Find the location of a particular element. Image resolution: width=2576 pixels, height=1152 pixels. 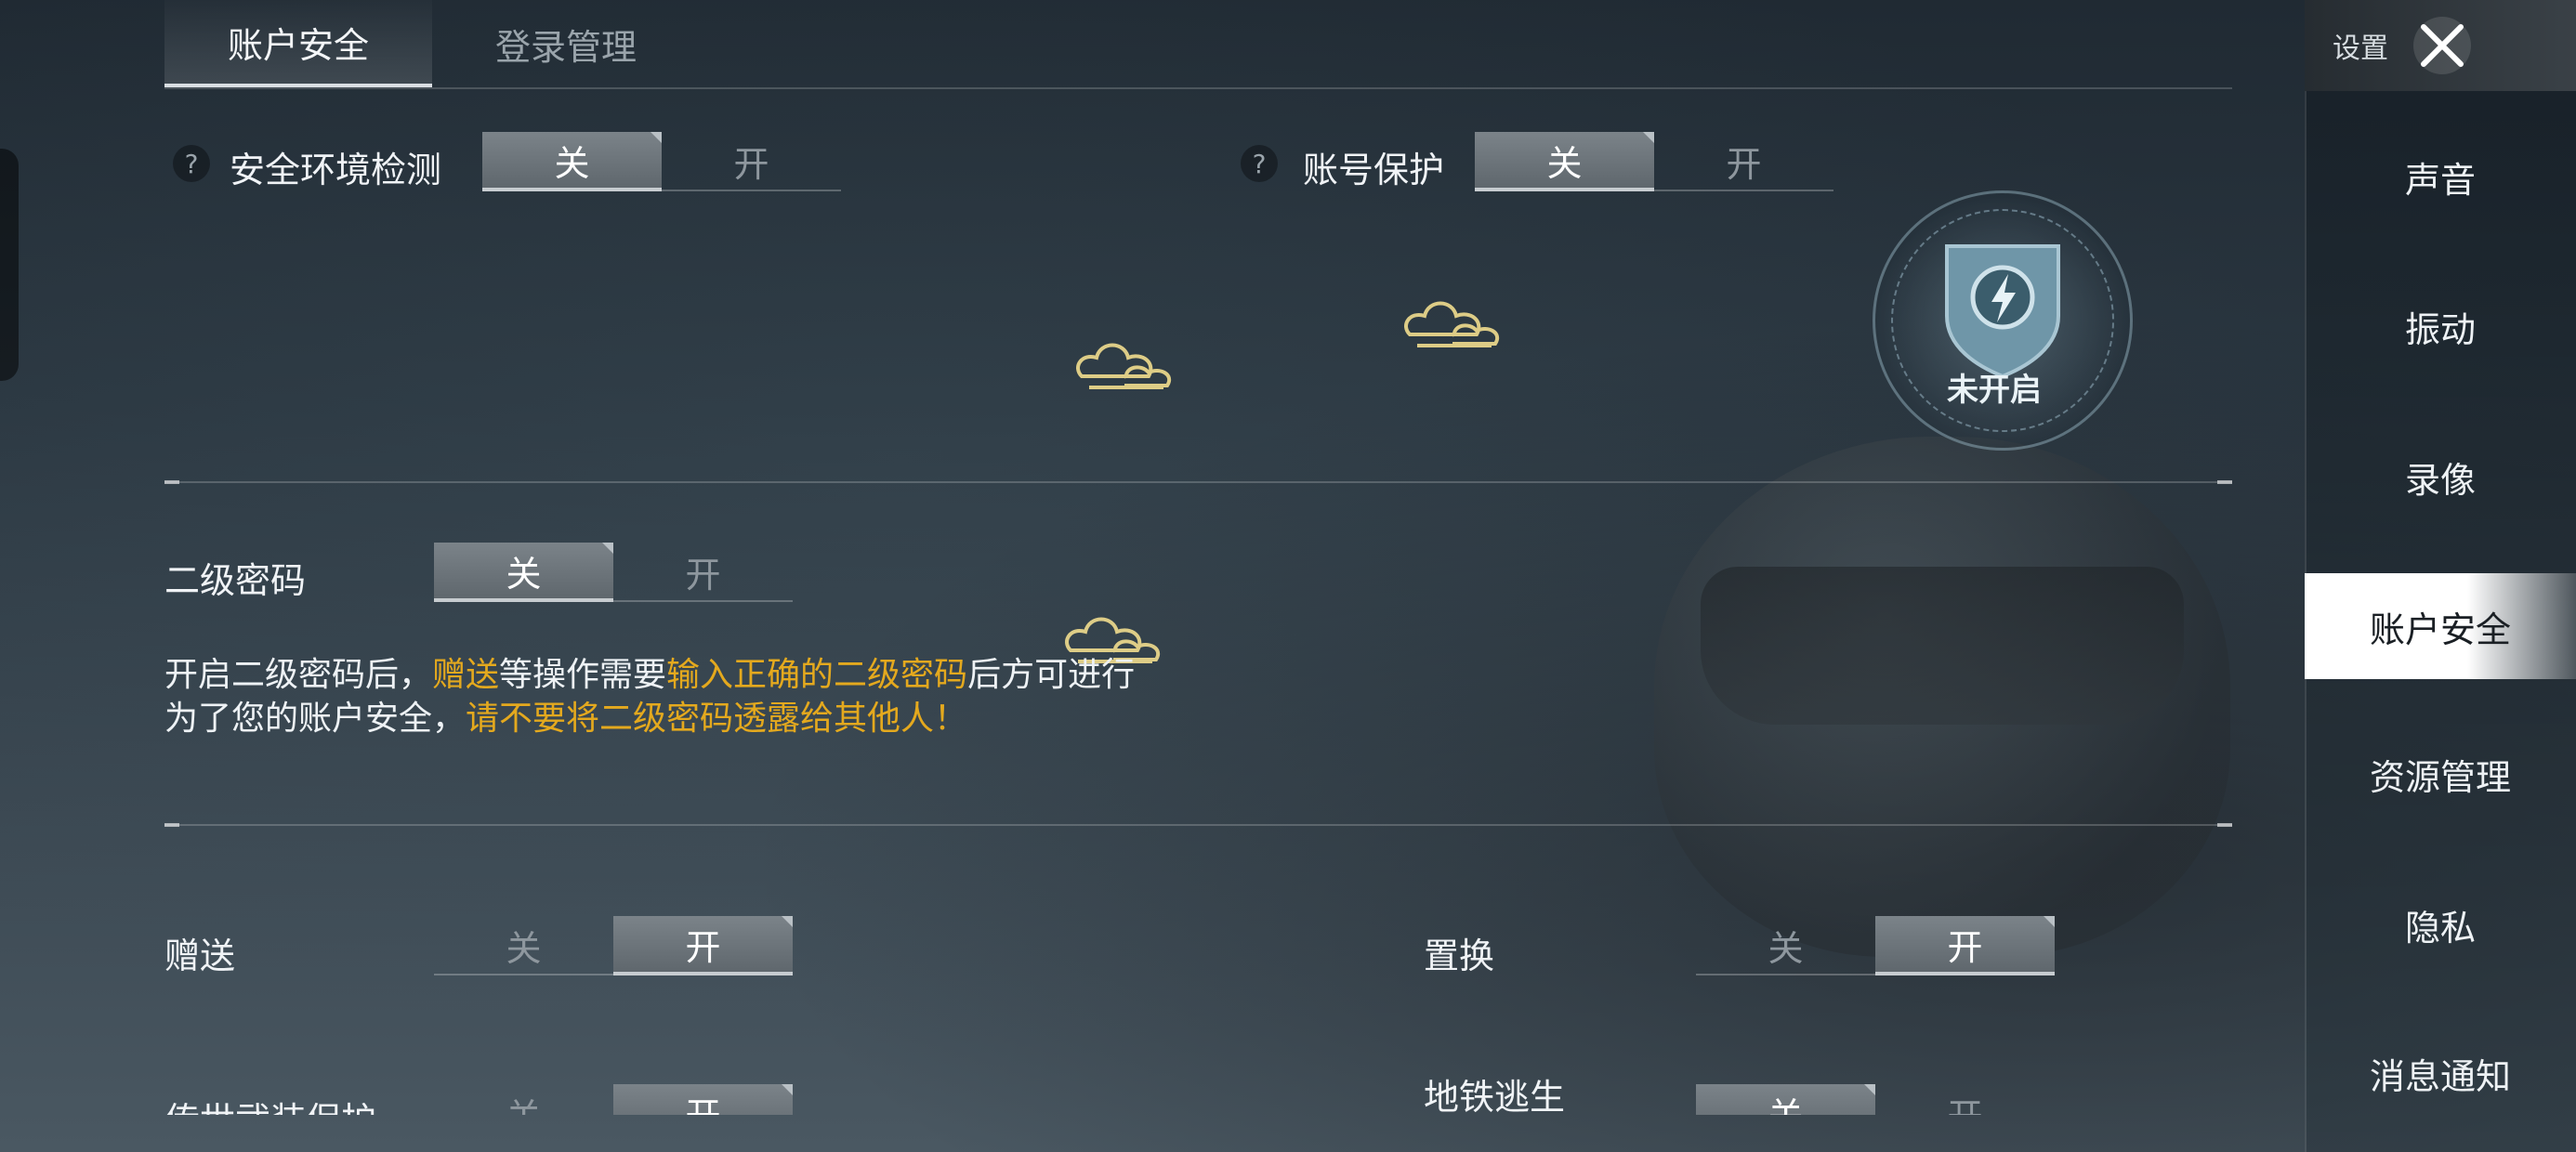

security-check-help-icon: ? is located at coordinates (191, 163).